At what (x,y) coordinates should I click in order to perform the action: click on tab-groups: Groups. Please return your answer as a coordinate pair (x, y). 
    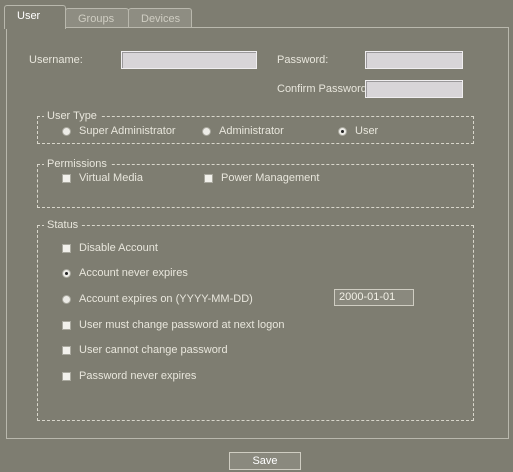
    Looking at the image, I should click on (97, 18).